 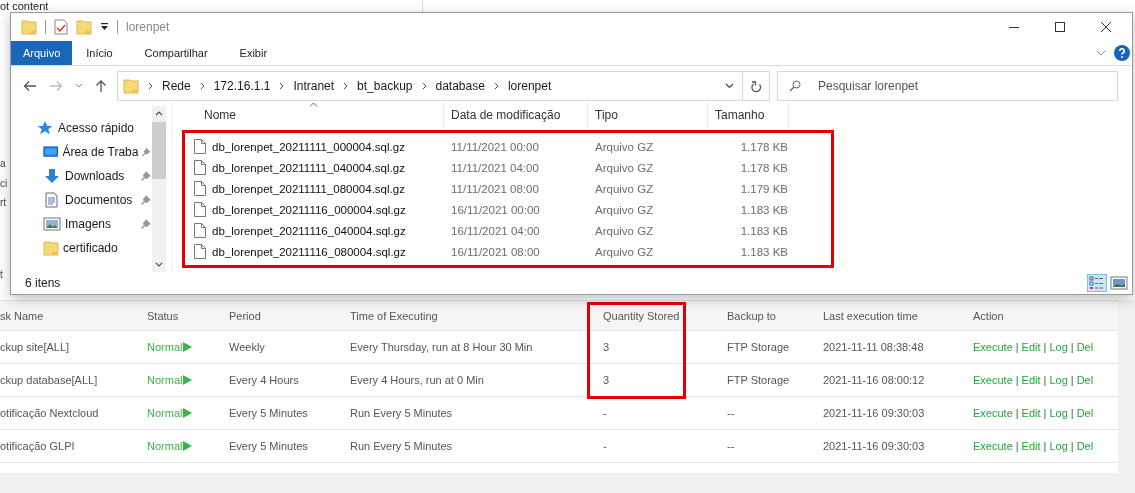 What do you see at coordinates (242, 86) in the screenshot?
I see `breadcrumb-item: 172.16.1.1` at bounding box center [242, 86].